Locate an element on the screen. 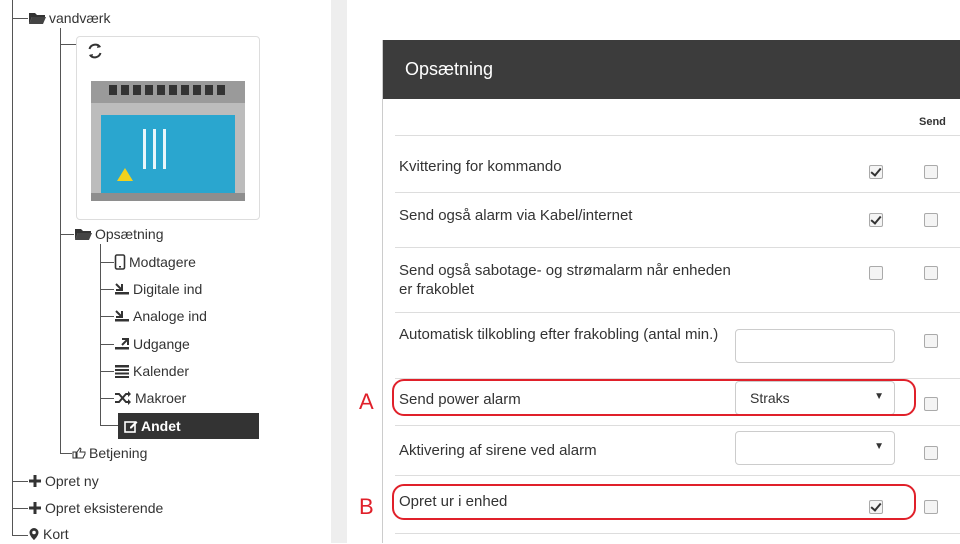 This screenshot has width=960, height=544. calendar-icon is located at coordinates (122, 371).